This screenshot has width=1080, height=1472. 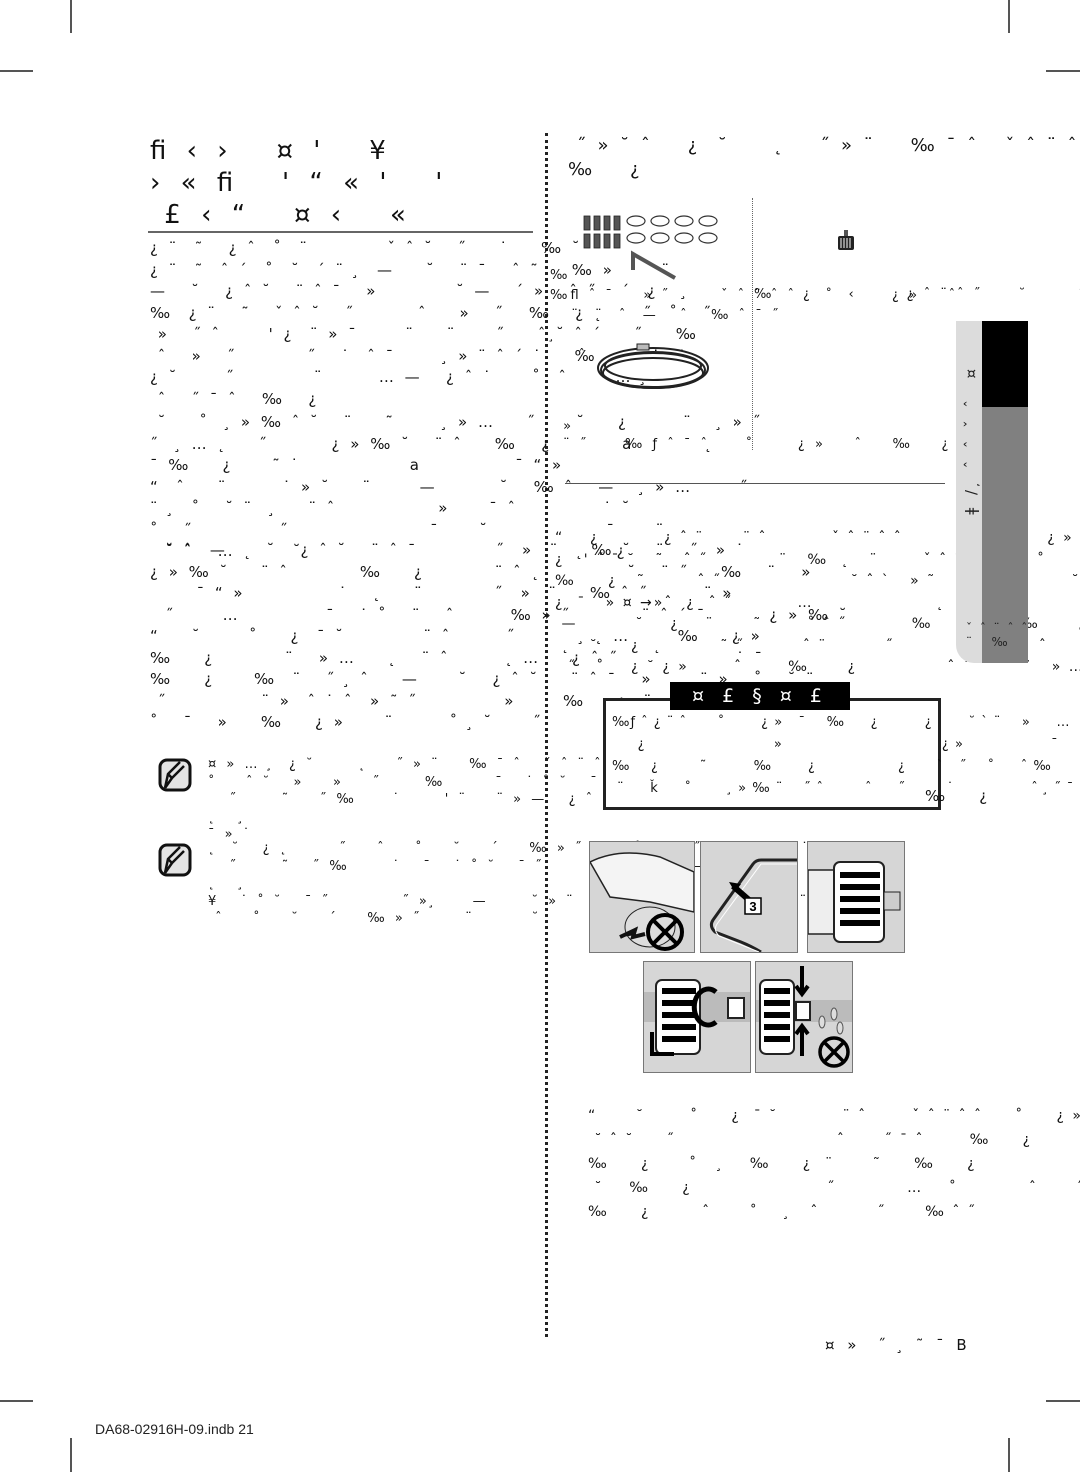 I want to click on side-tab-active-block, so click(x=1005, y=364).